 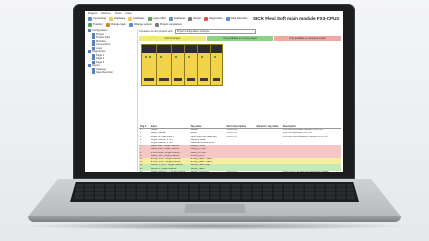 I want to click on compare-icon, so click(x=156, y=25).